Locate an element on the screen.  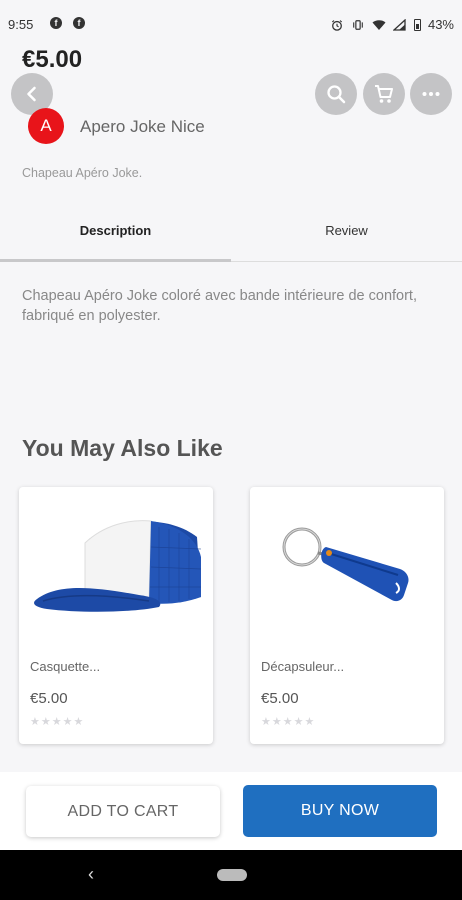
cart-icon is located at coordinates (384, 94).